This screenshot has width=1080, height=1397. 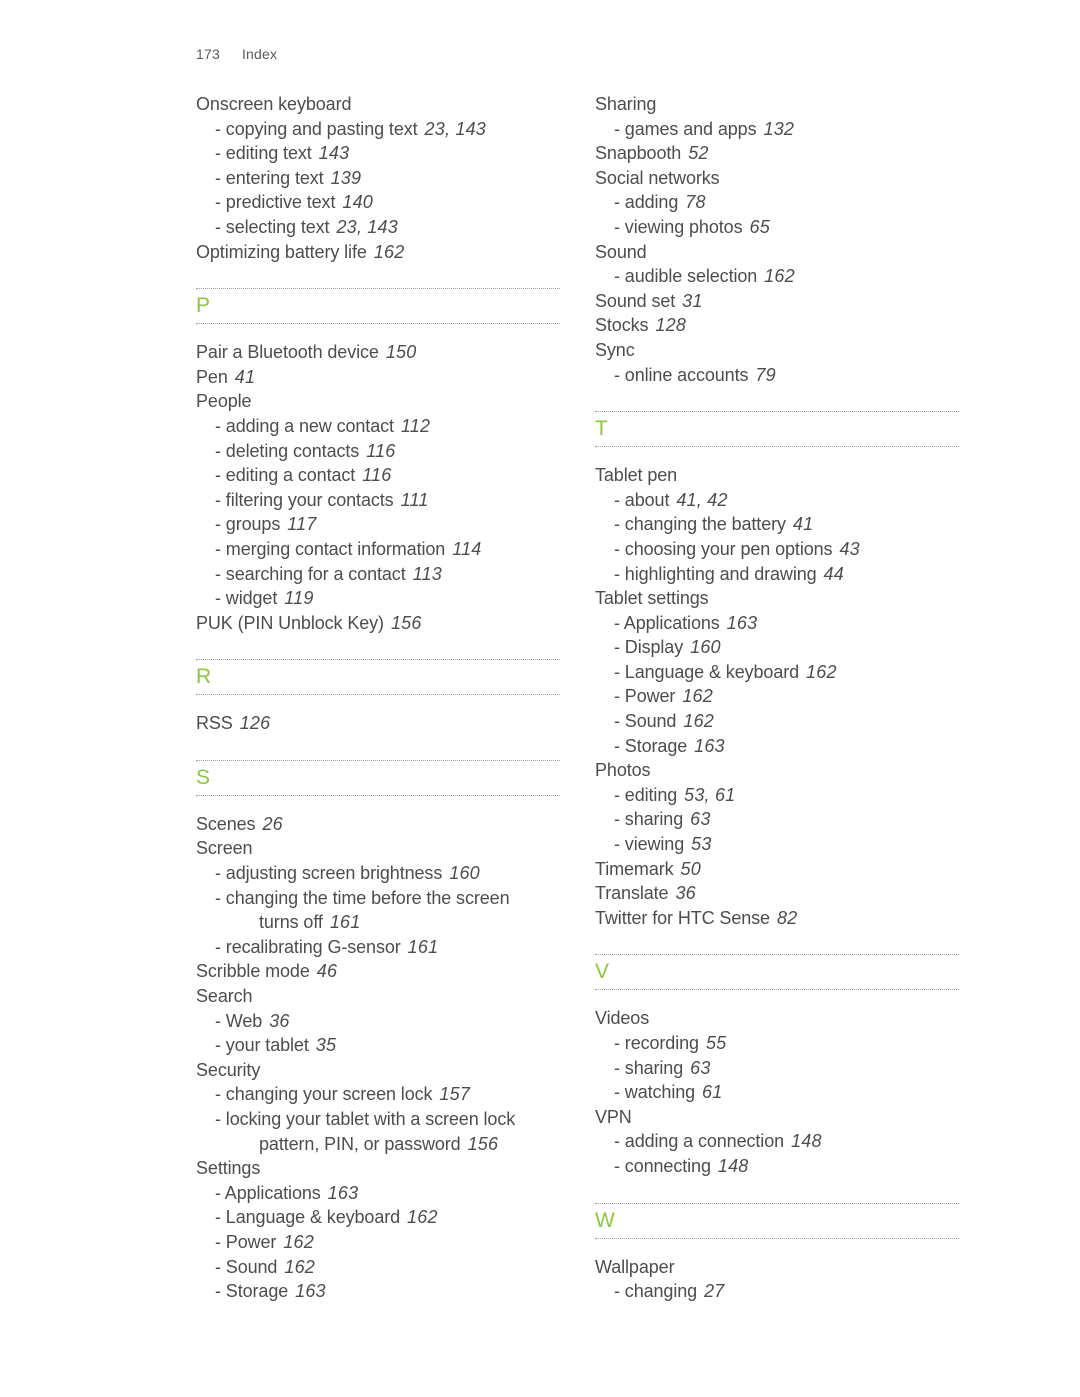 I want to click on index-entry-main: Security, so click(x=378, y=1070).